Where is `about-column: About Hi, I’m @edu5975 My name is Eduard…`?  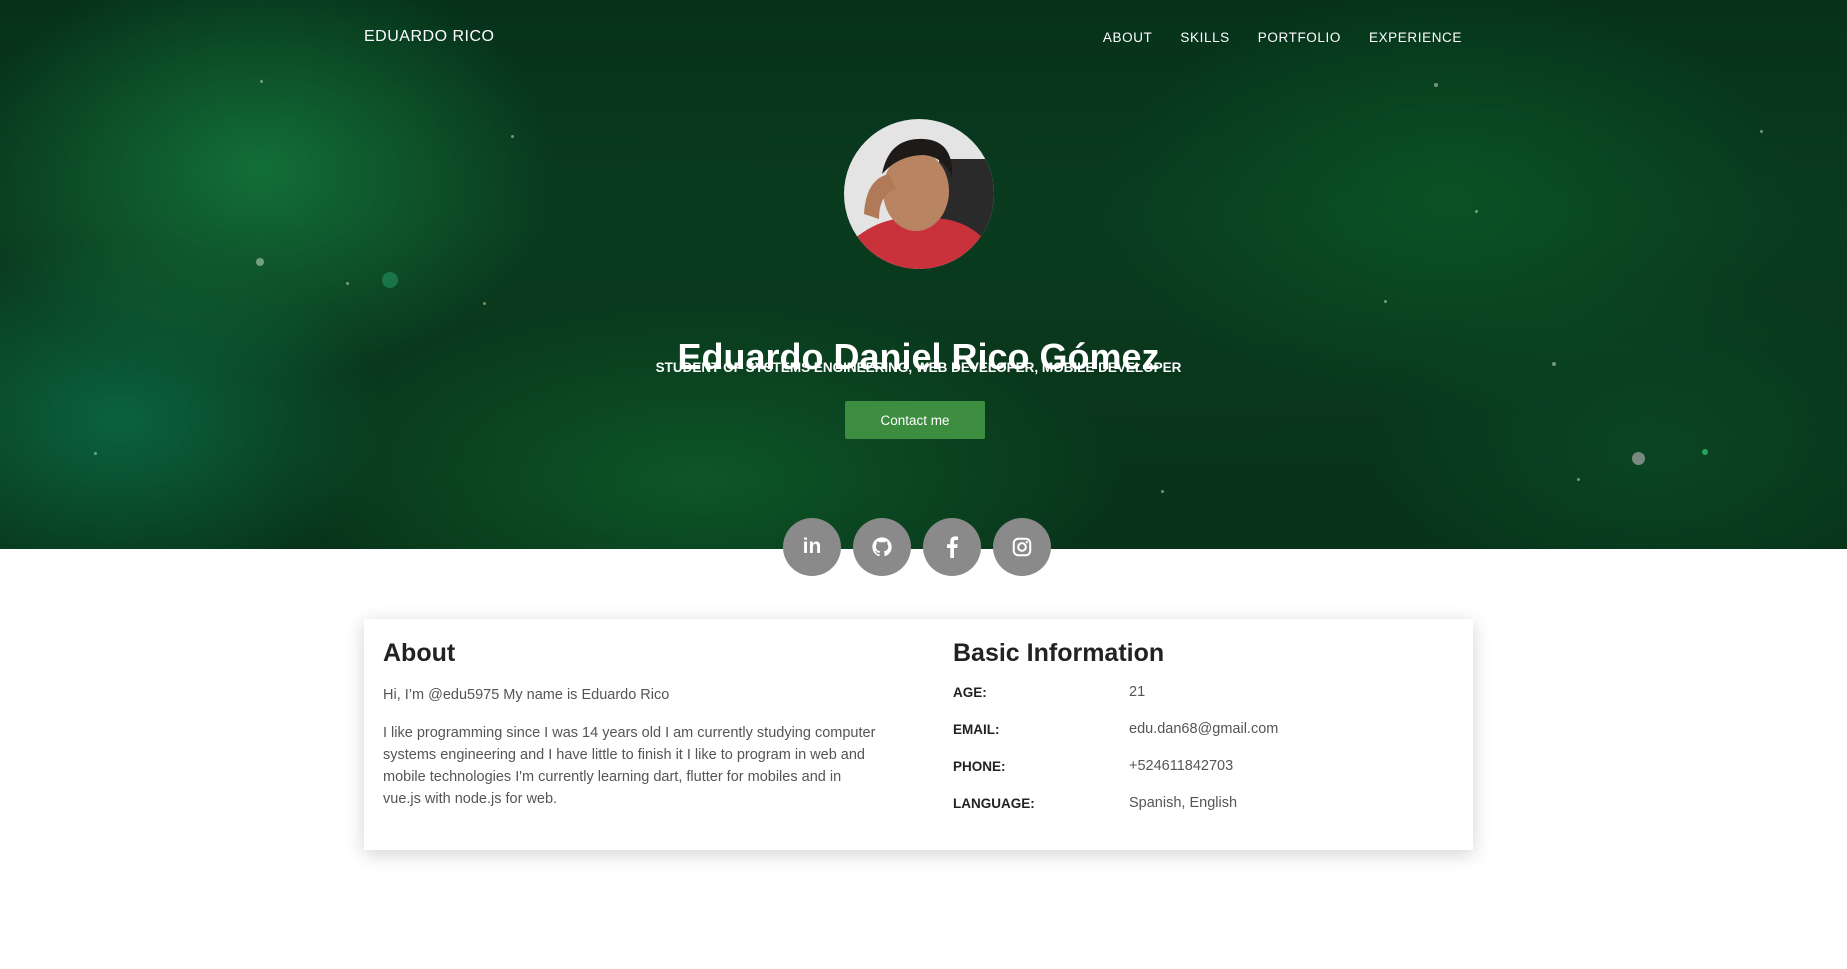 about-column: About Hi, I’m @edu5975 My name is Eduard… is located at coordinates (633, 724).